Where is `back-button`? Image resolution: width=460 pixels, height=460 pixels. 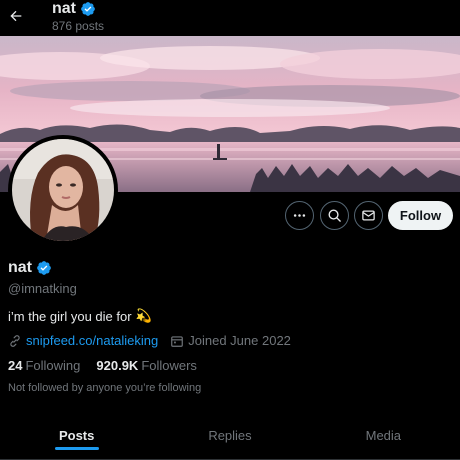 back-button is located at coordinates (16, 16).